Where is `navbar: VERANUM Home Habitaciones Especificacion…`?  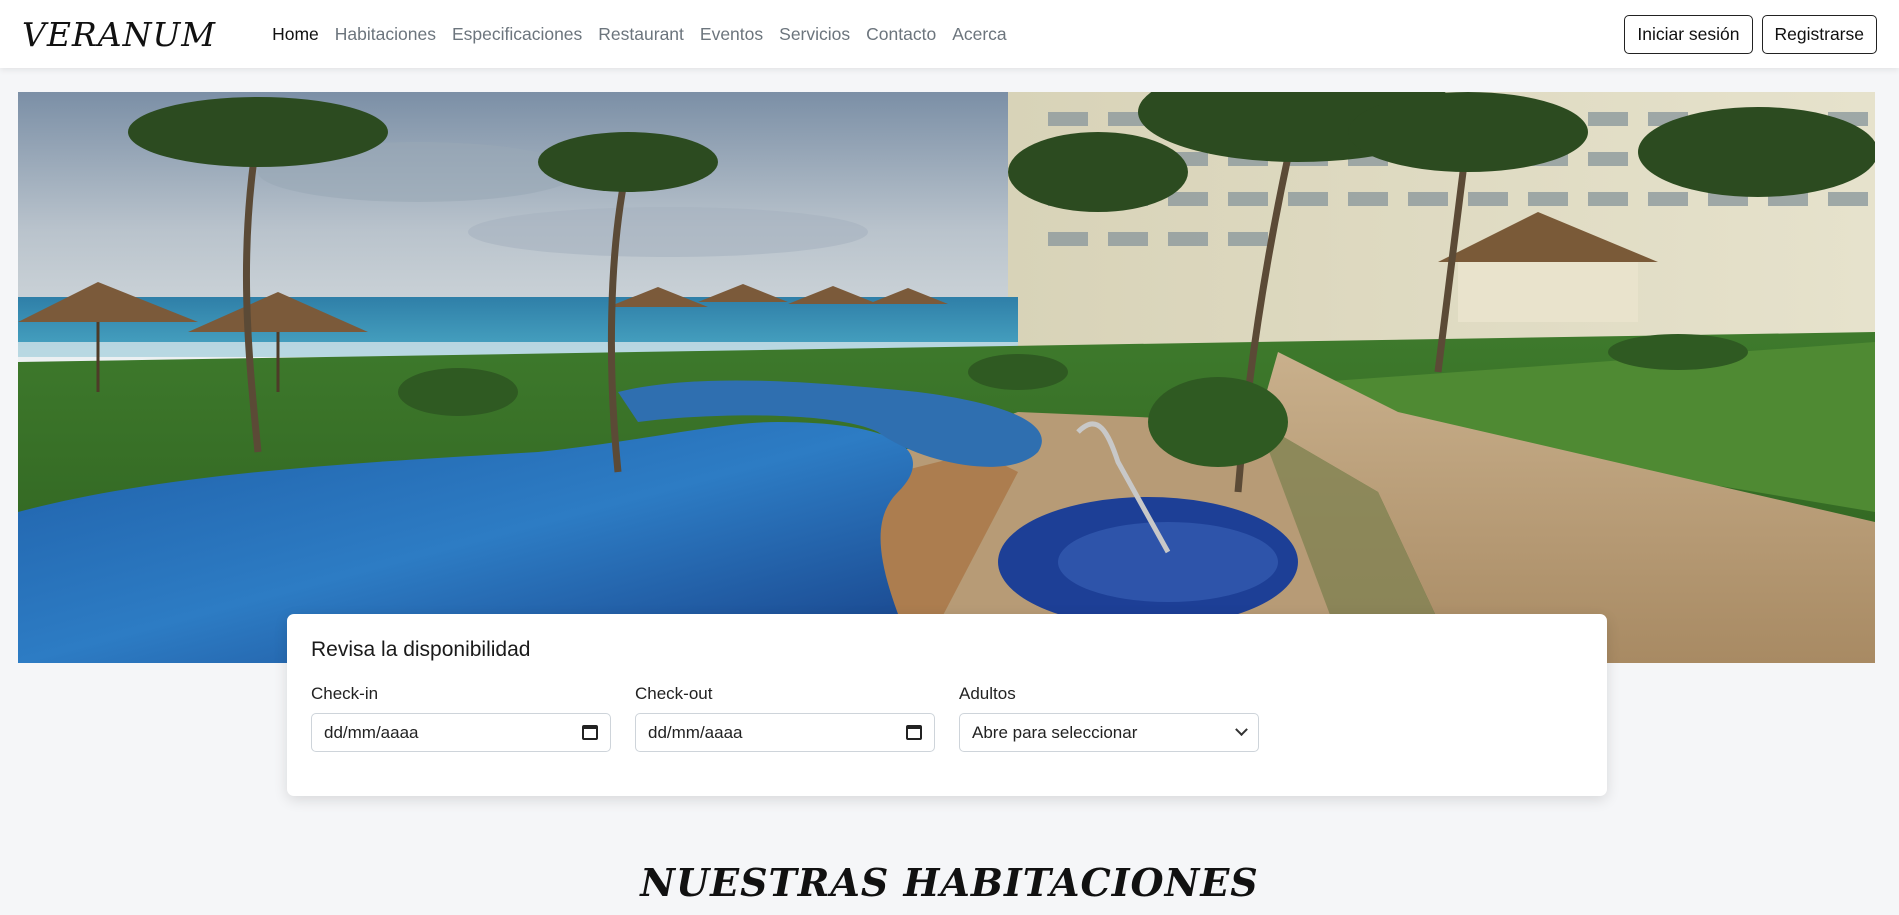 navbar: VERANUM Home Habitaciones Especificacion… is located at coordinates (949, 34).